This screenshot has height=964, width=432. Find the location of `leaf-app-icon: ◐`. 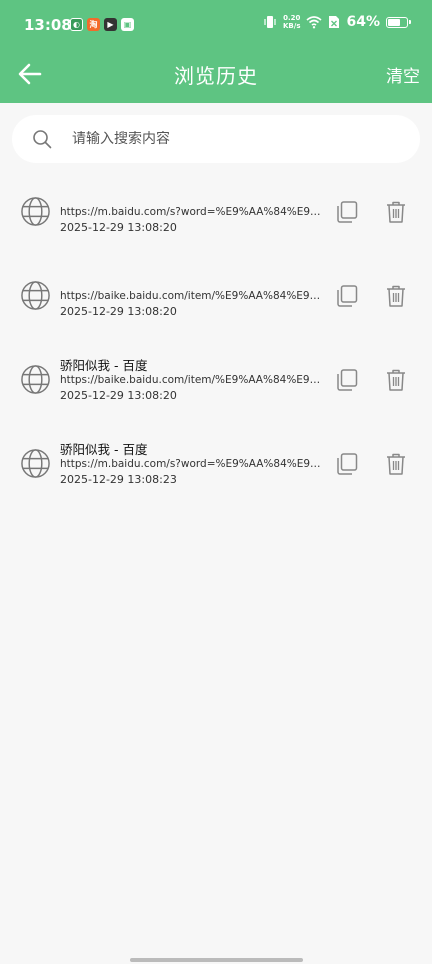

leaf-app-icon: ◐ is located at coordinates (76, 24).